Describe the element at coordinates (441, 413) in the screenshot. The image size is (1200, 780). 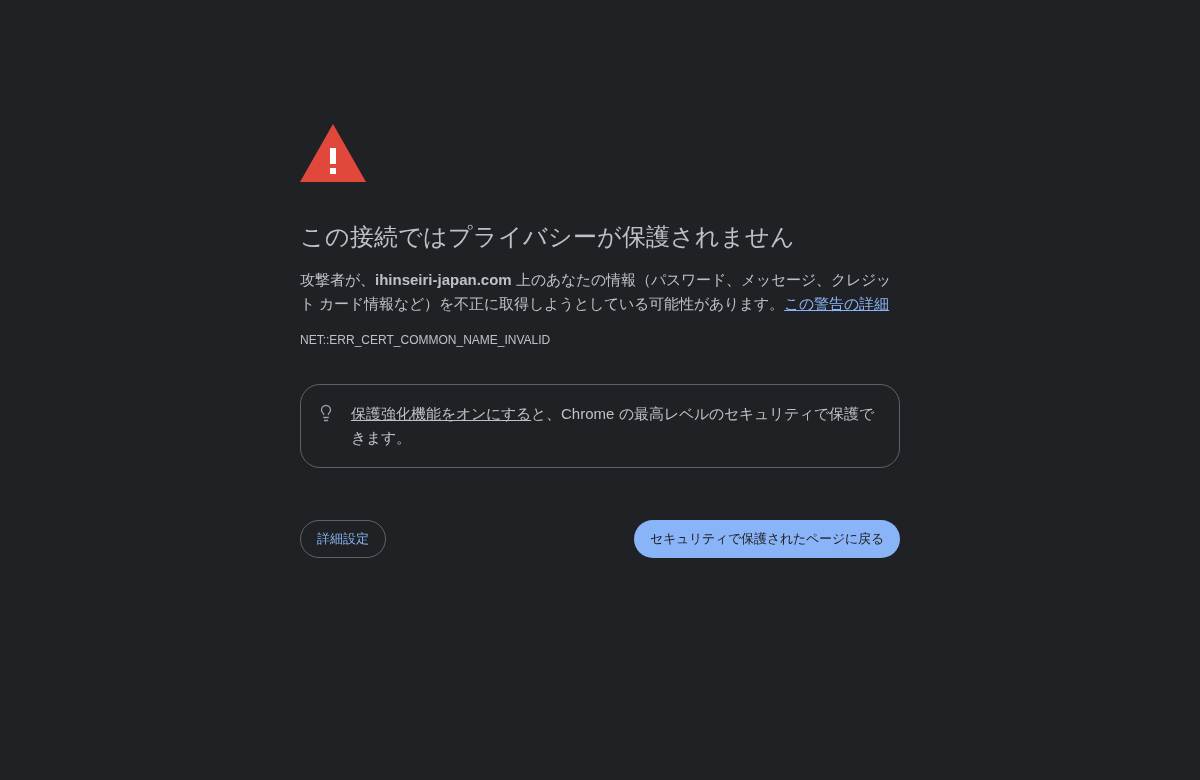
I see `enhanced-protection-link: 保護強化機能をオンにする` at that location.